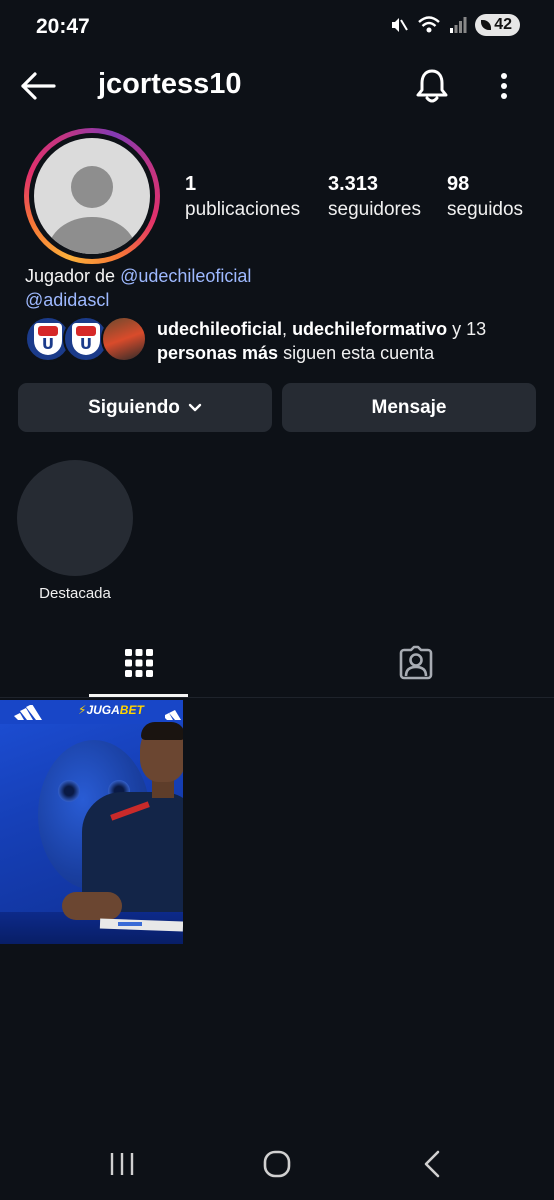  I want to click on bell-icon, so click(432, 86).